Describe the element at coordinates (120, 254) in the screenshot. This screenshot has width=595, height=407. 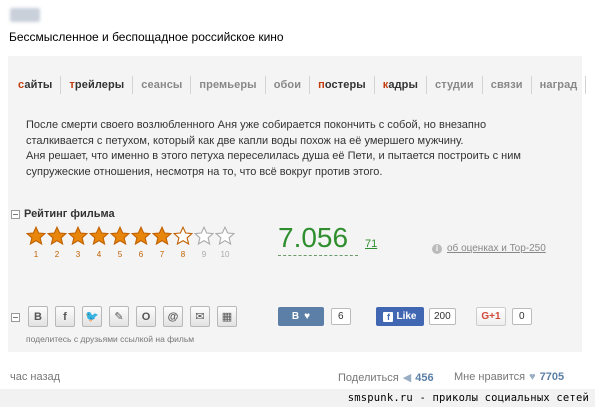
I see `star-number: 5` at that location.